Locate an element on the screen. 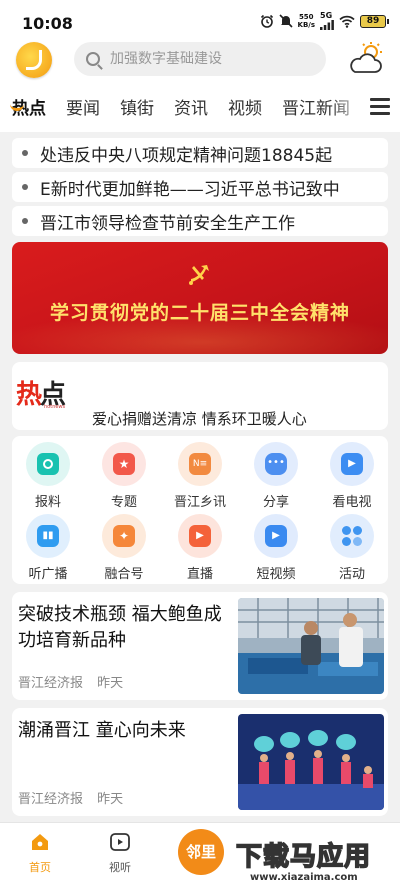 Image resolution: width=400 pixels, height=889 pixels. sparkle-icon: ✦ is located at coordinates (124, 536).